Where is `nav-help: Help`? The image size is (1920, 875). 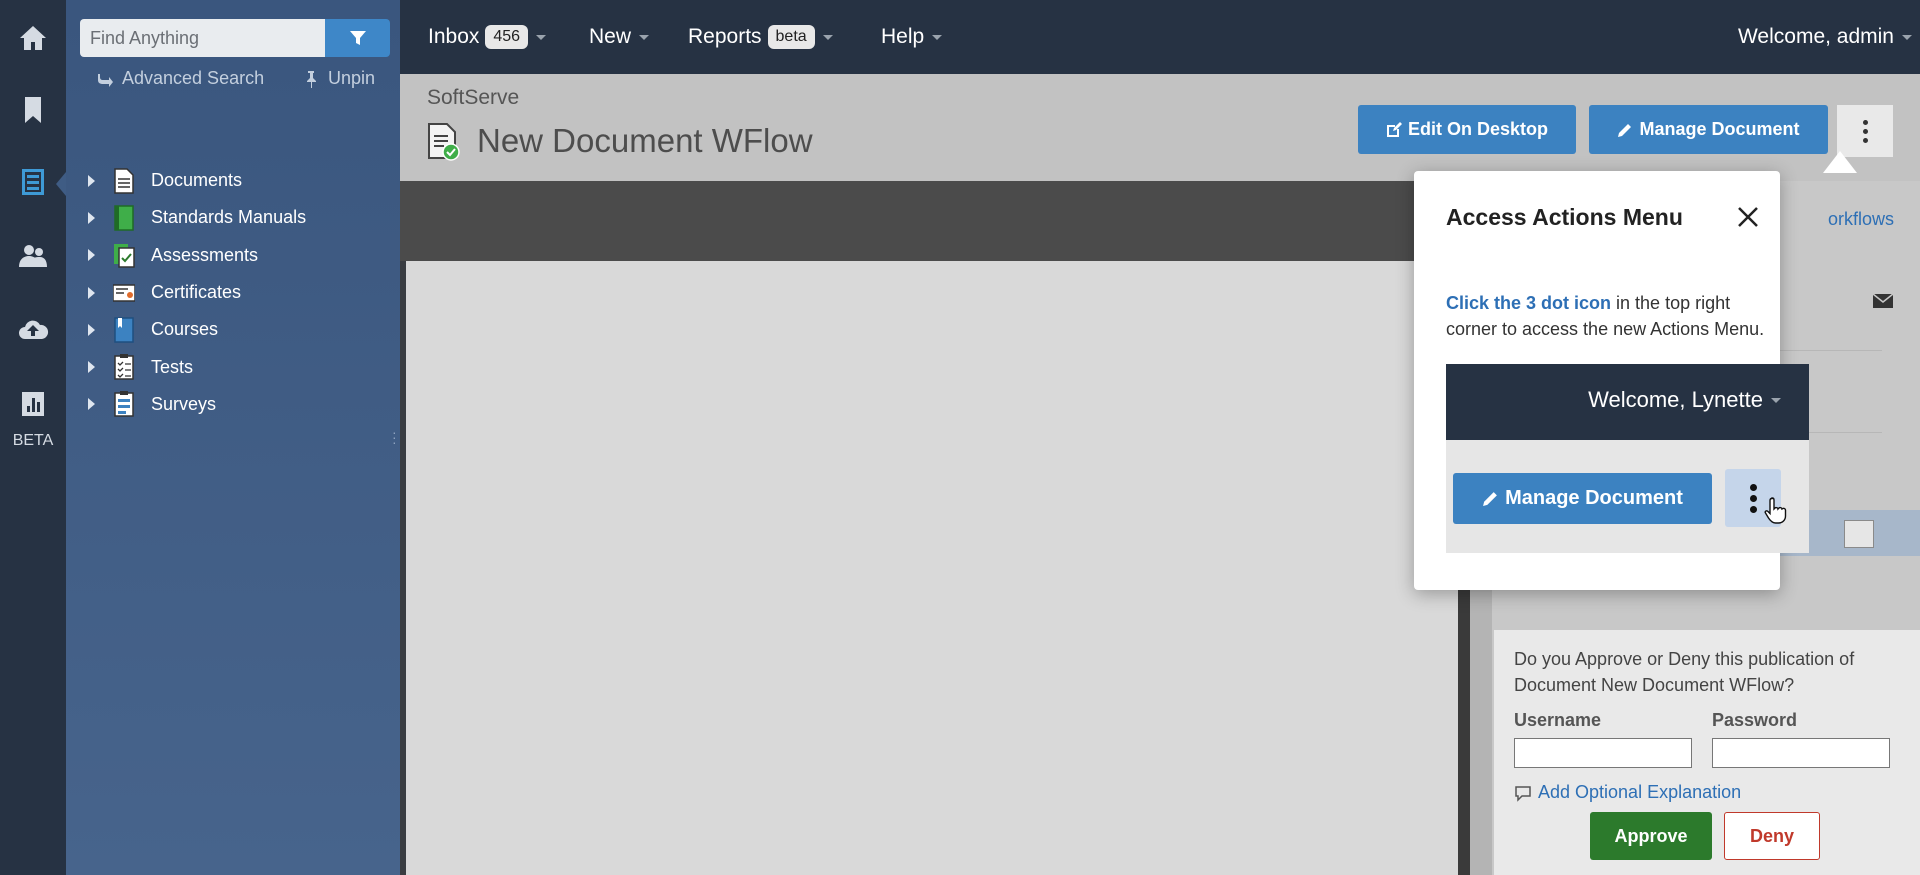
nav-help: Help is located at coordinates (912, 37).